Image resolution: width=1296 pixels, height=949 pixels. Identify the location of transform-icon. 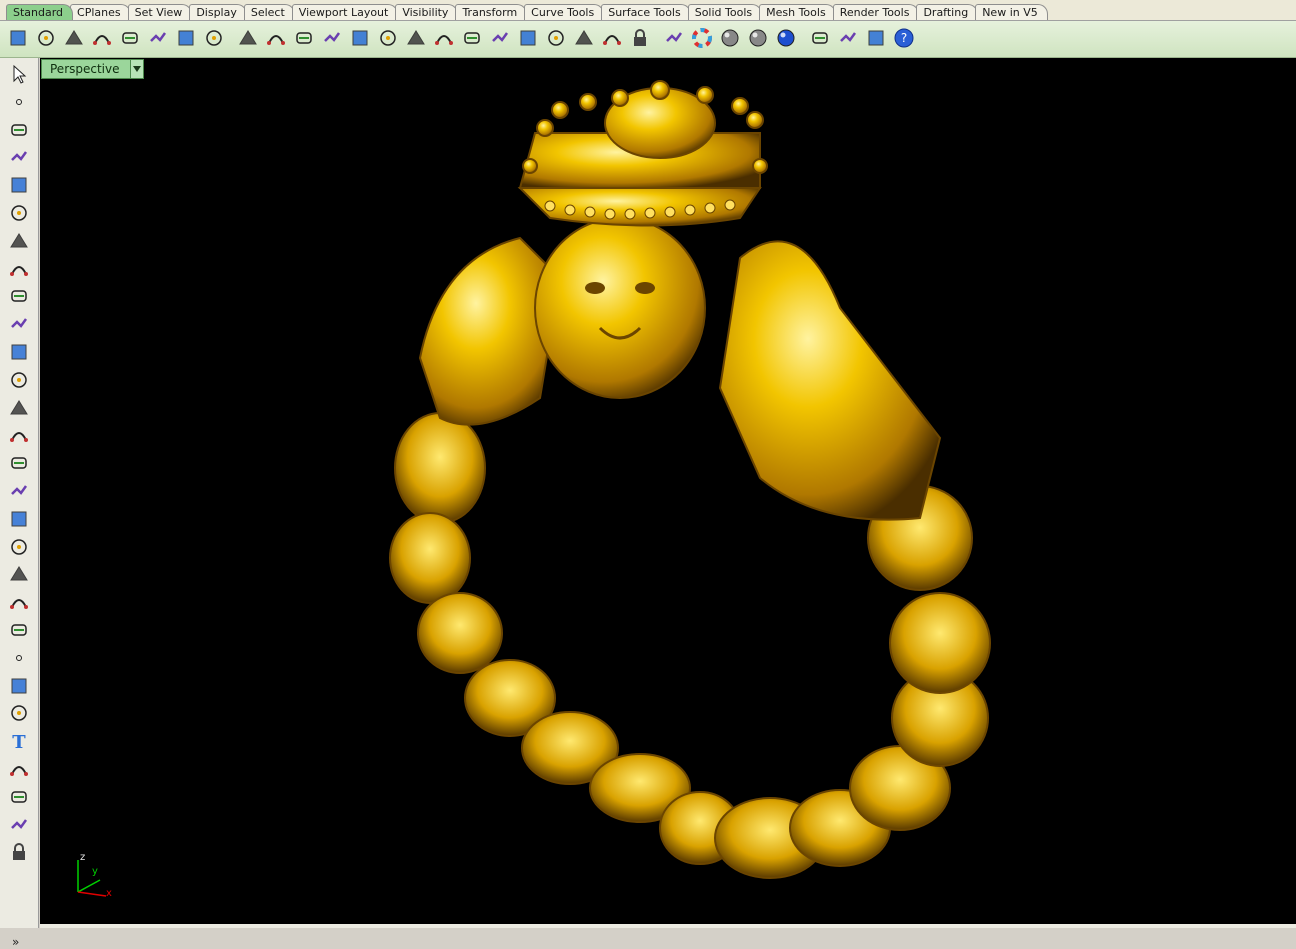
(19, 547).